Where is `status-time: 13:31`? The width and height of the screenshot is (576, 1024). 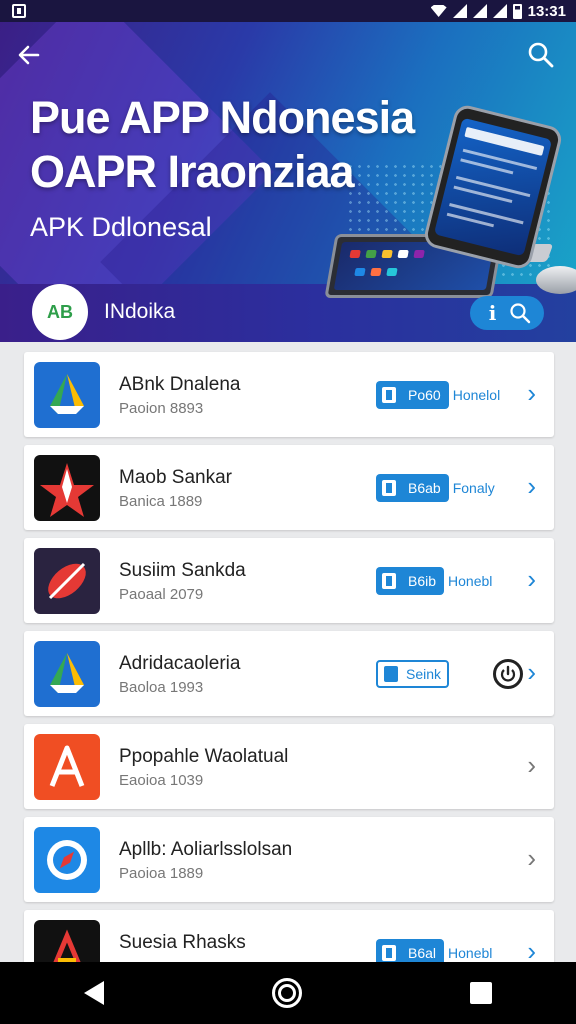 status-time: 13:31 is located at coordinates (546, 11).